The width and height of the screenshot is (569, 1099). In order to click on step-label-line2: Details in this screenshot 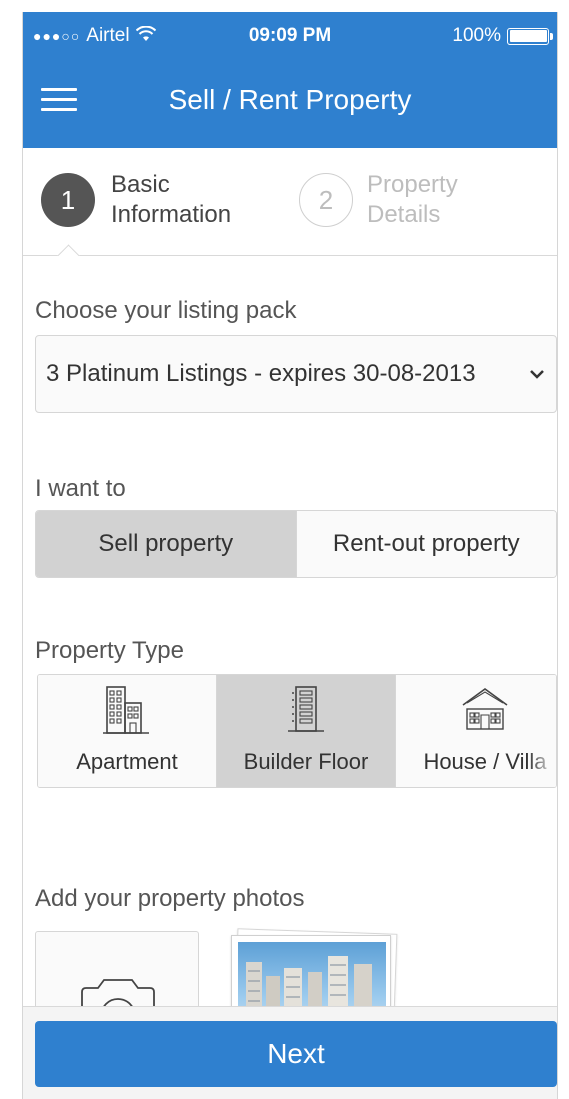, I will do `click(404, 214)`.